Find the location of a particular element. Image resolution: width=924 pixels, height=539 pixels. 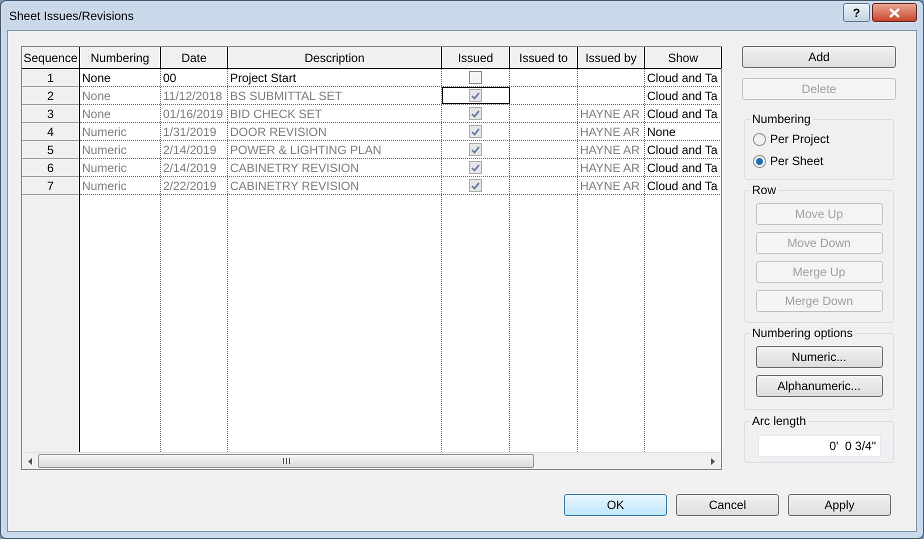

column-header: Issued is located at coordinates (476, 57).